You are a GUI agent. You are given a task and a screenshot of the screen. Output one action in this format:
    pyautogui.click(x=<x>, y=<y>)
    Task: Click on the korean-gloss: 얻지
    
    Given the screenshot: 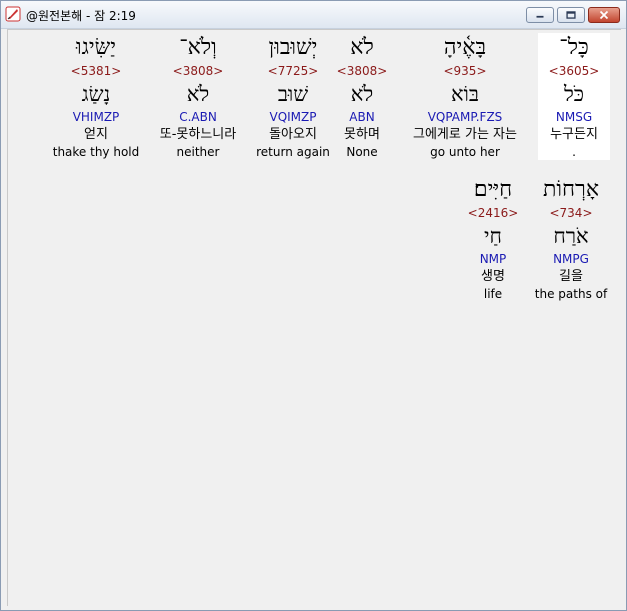 What is the action you would take?
    pyautogui.click(x=96, y=134)
    